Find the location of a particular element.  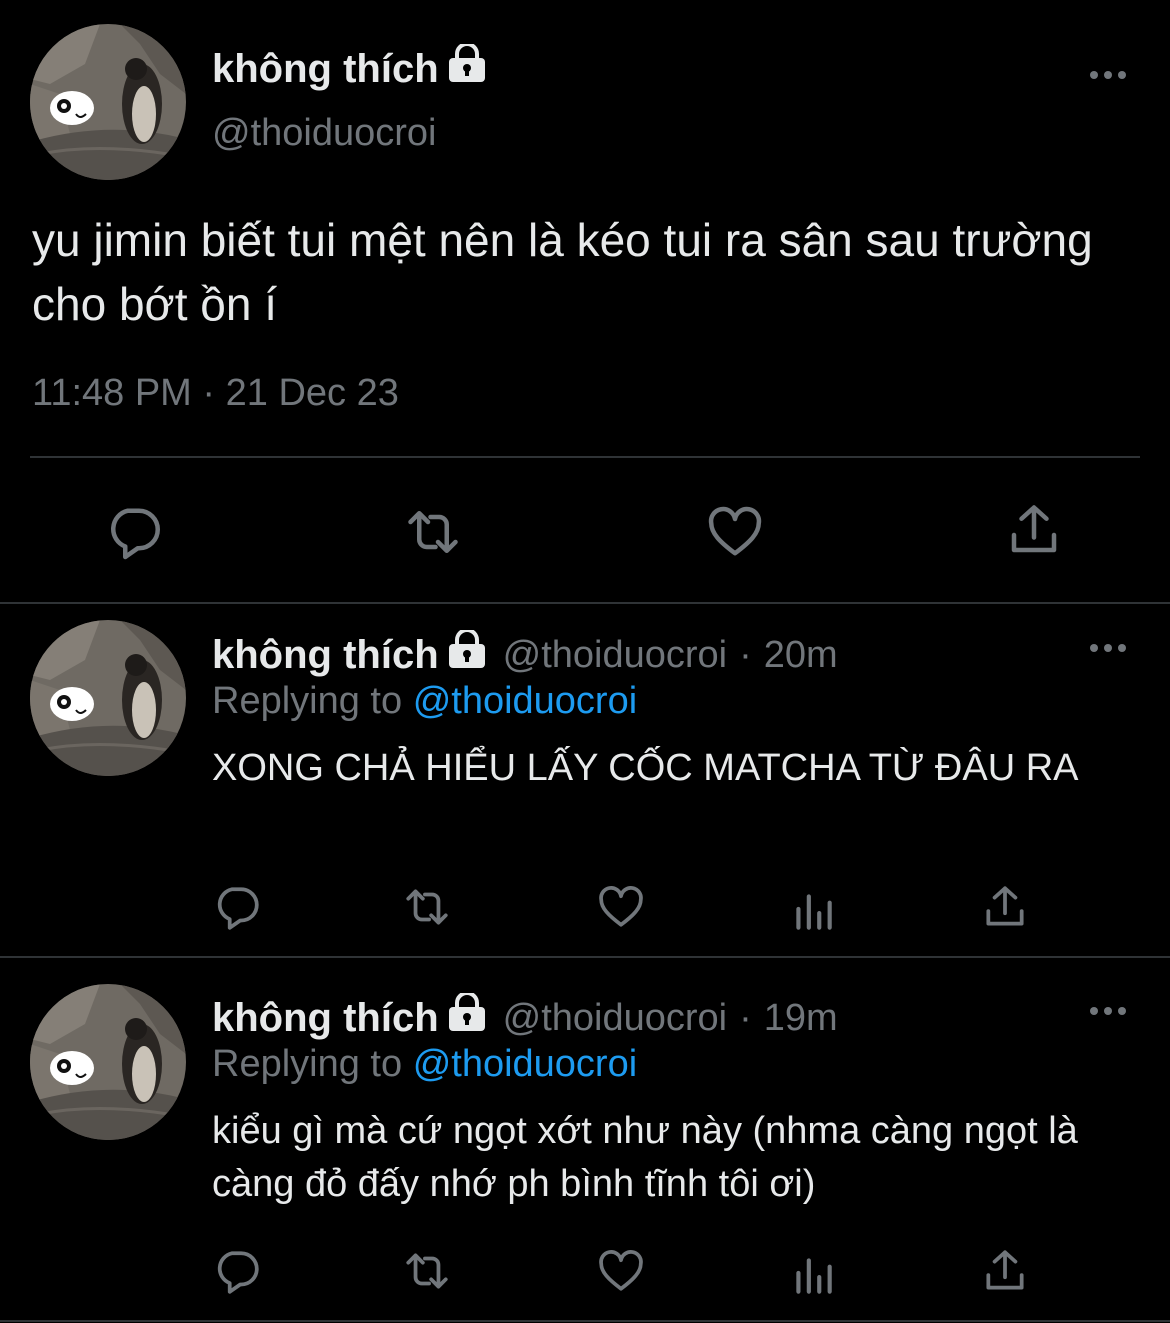

tweet-timestamp: 11:48 PM · 21 Dec 23 is located at coordinates (215, 393).